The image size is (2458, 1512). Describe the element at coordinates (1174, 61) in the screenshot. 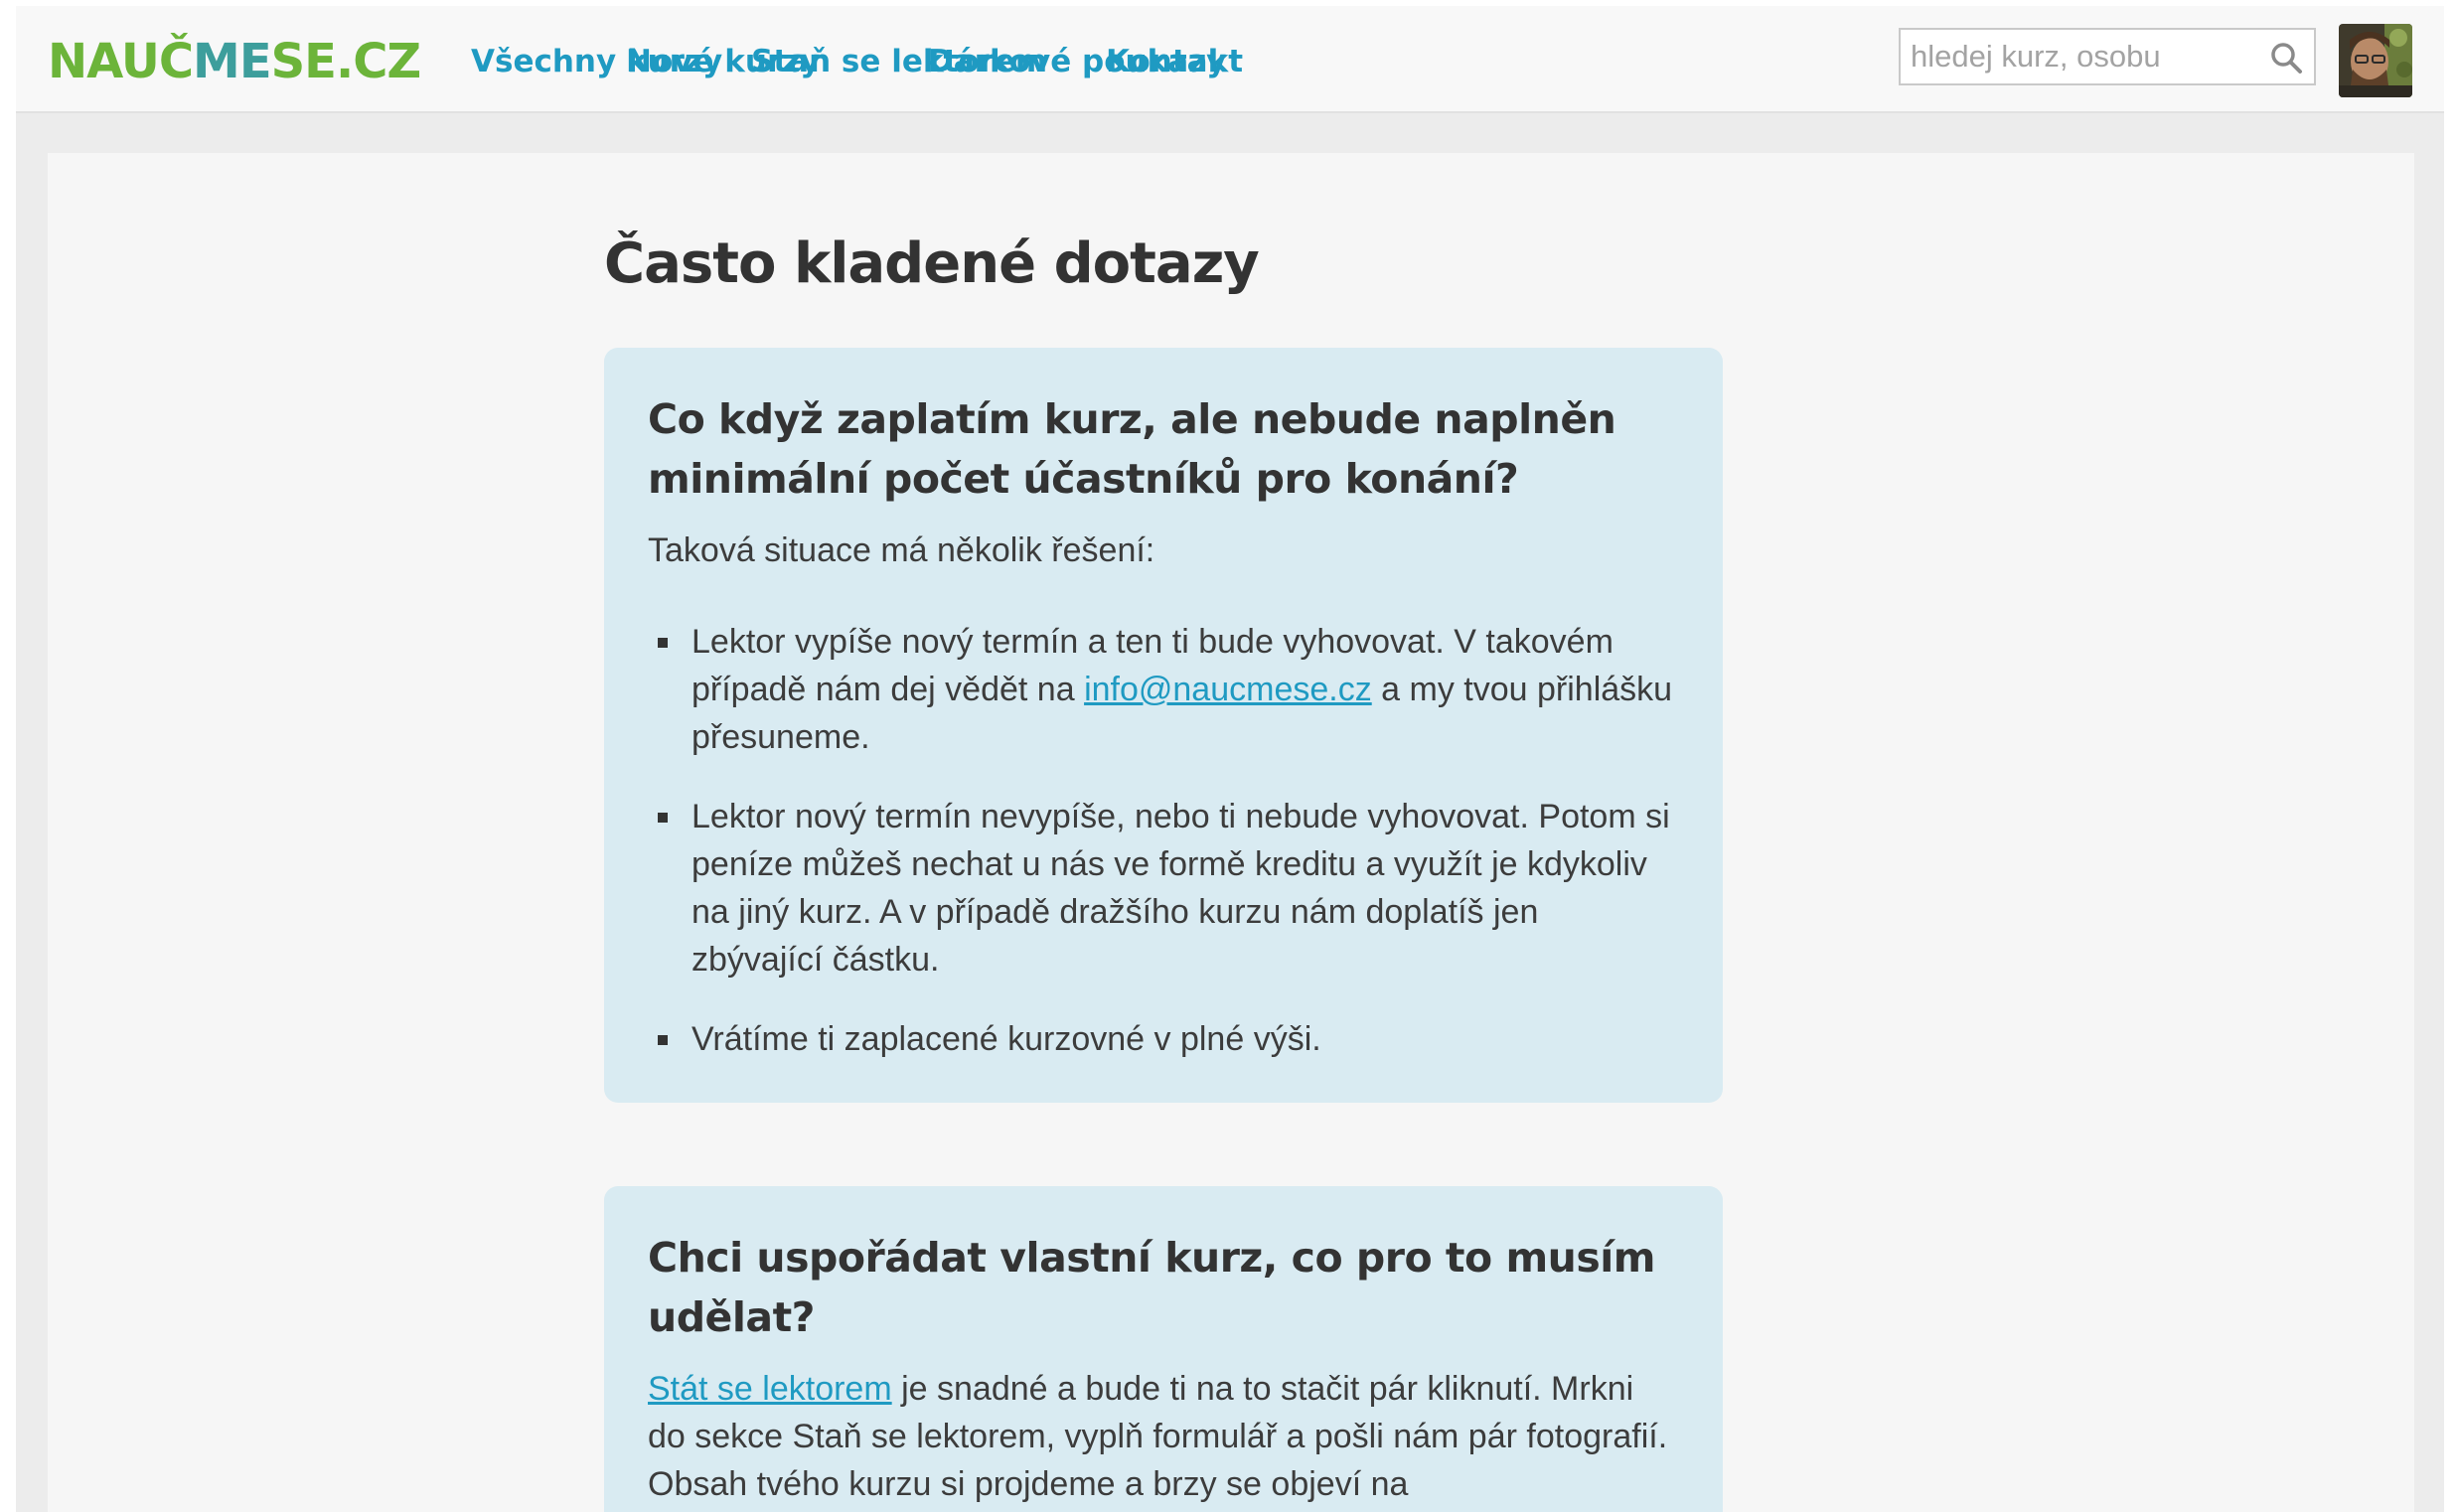

I see `nav-contact: Kontakt` at that location.